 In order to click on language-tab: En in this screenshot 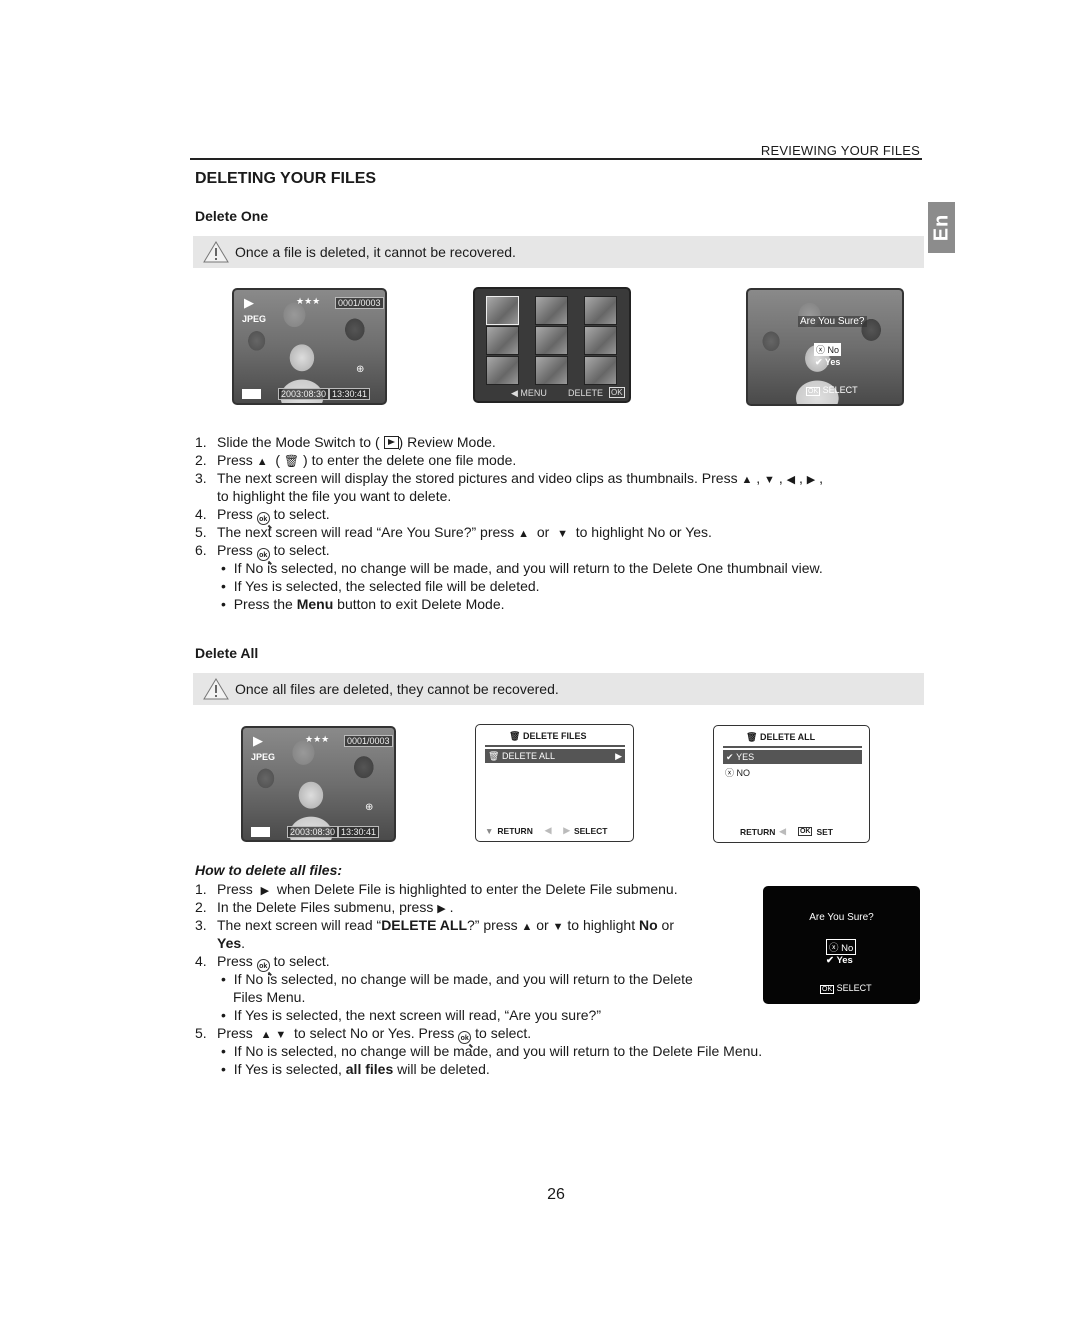, I will do `click(941, 227)`.